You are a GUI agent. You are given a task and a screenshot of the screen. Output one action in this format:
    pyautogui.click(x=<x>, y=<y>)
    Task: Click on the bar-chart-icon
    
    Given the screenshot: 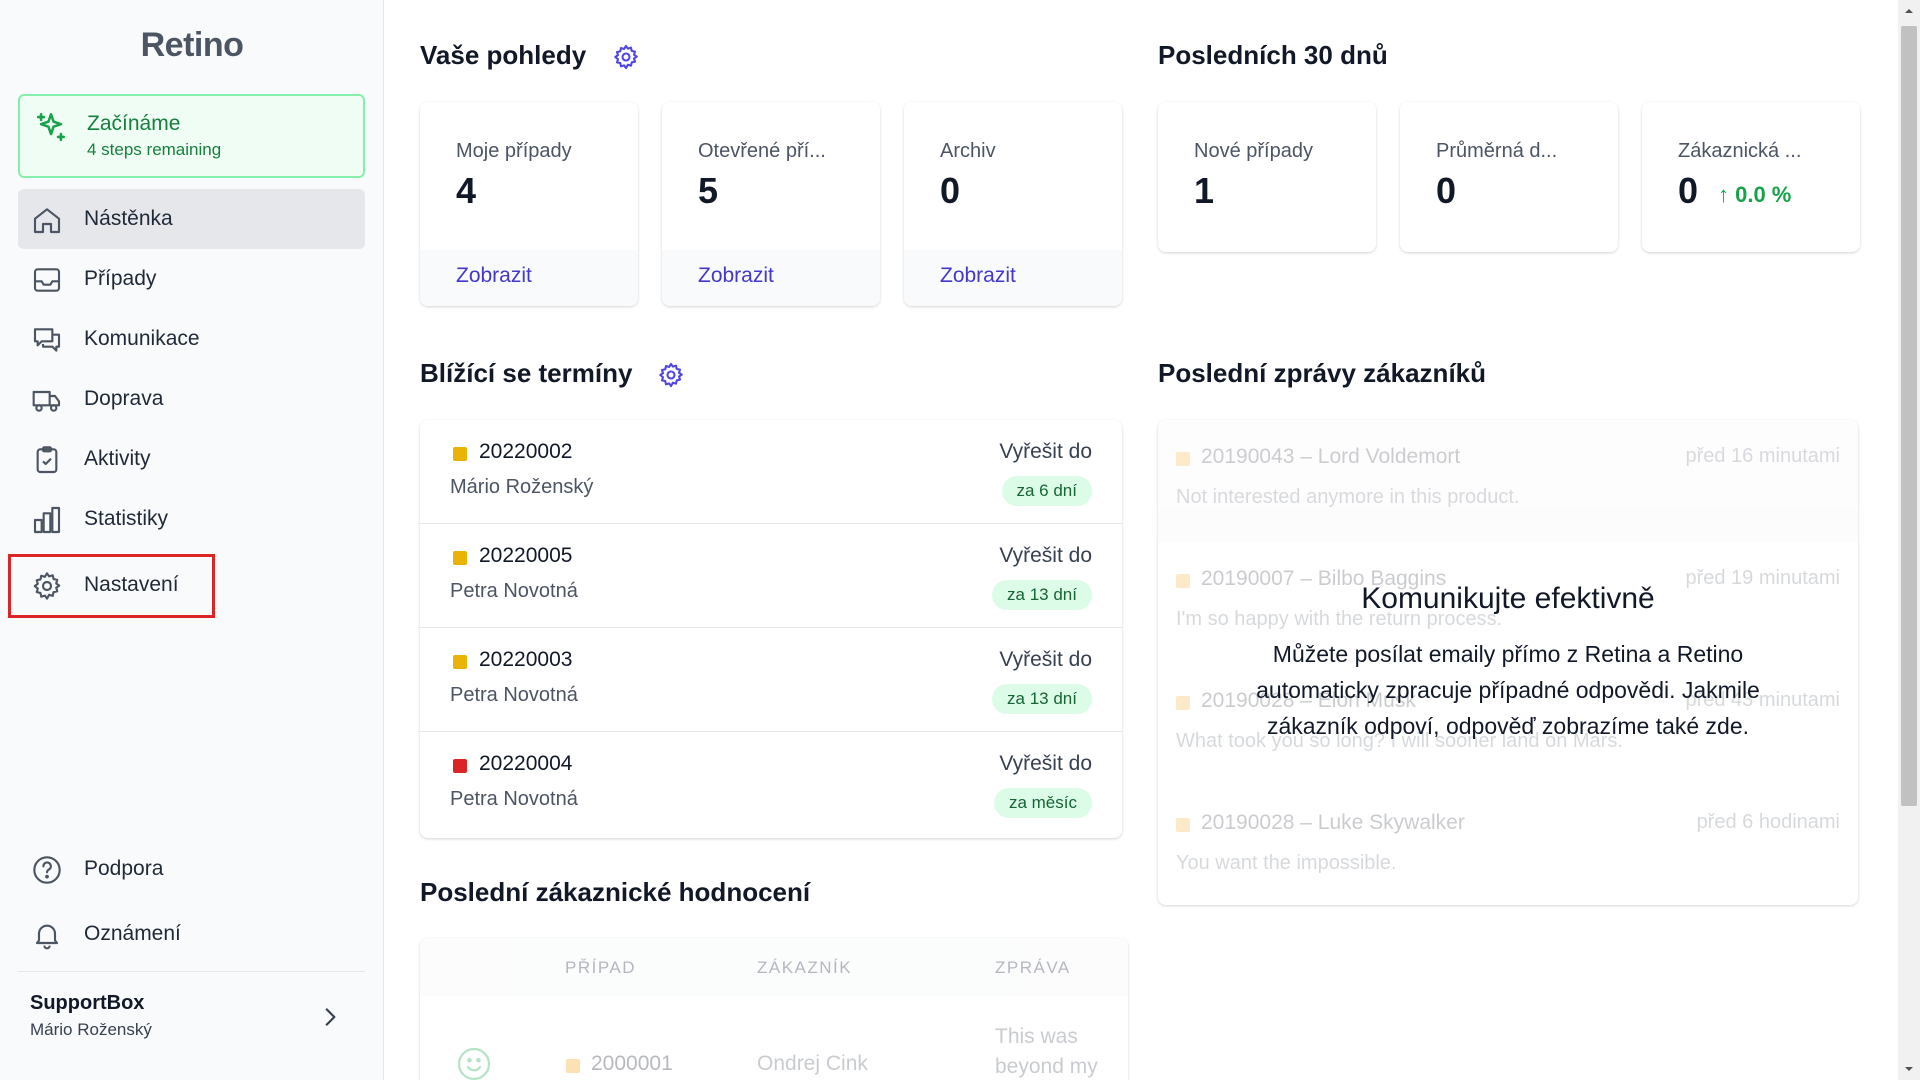 What is the action you would take?
    pyautogui.click(x=47, y=520)
    